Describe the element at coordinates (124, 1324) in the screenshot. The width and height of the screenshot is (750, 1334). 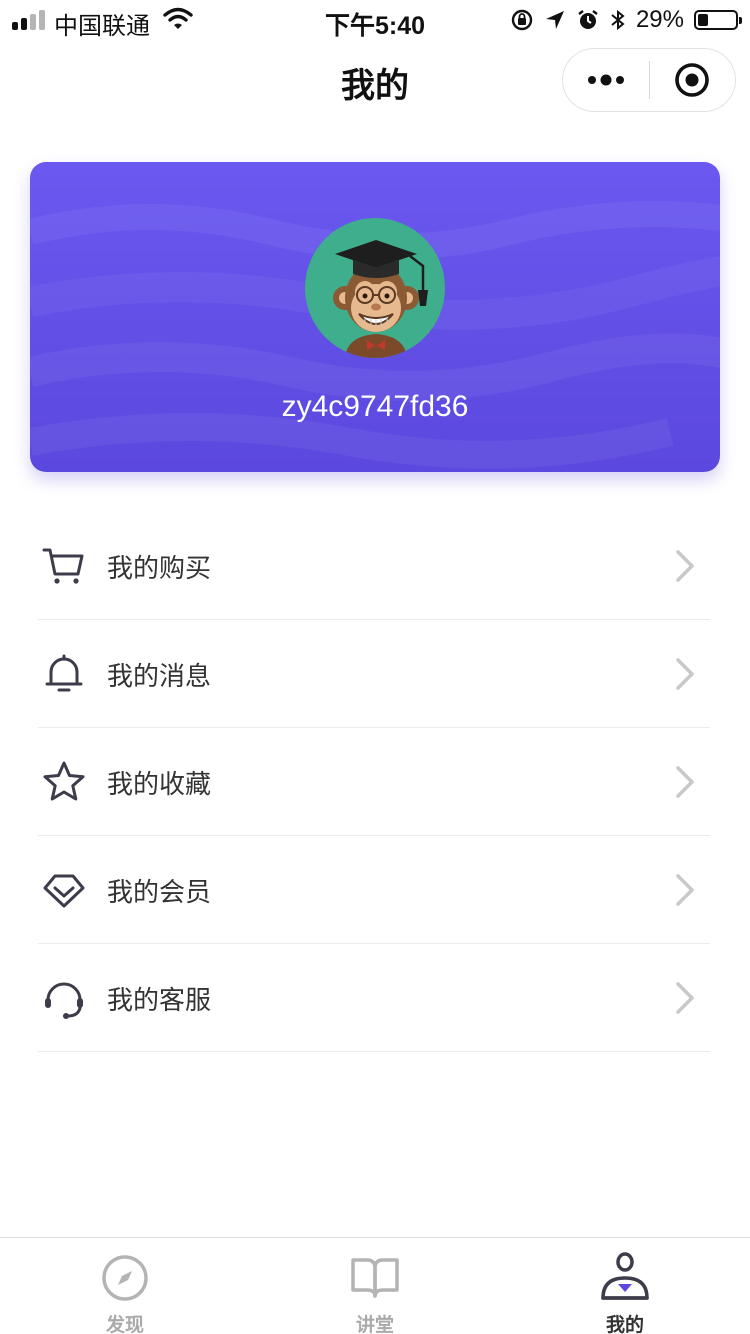
I see `tab-label: 发现` at that location.